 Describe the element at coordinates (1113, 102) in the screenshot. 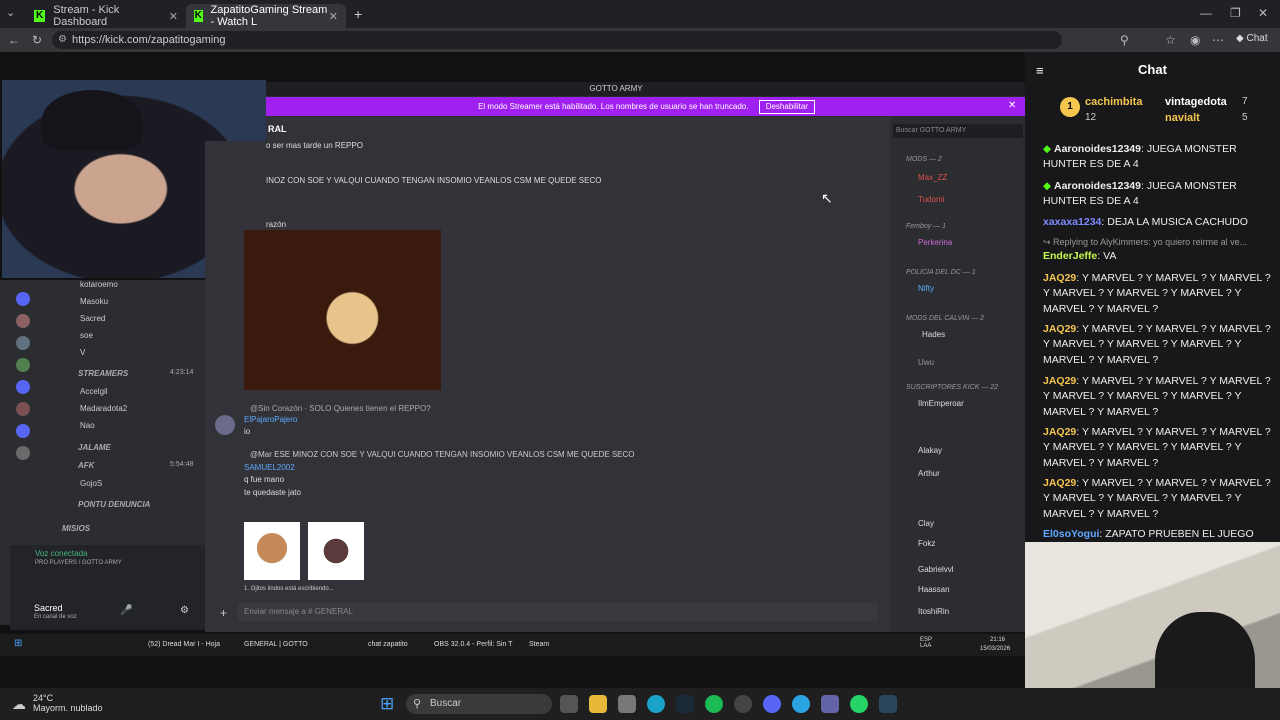

I see `gifter-name: cachimbita` at that location.